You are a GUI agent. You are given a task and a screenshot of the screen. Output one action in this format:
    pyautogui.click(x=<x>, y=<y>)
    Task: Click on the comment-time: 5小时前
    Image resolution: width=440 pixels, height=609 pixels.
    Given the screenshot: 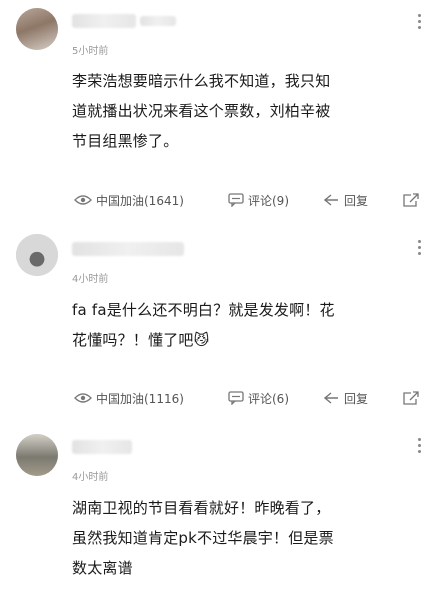 What is the action you would take?
    pyautogui.click(x=90, y=51)
    